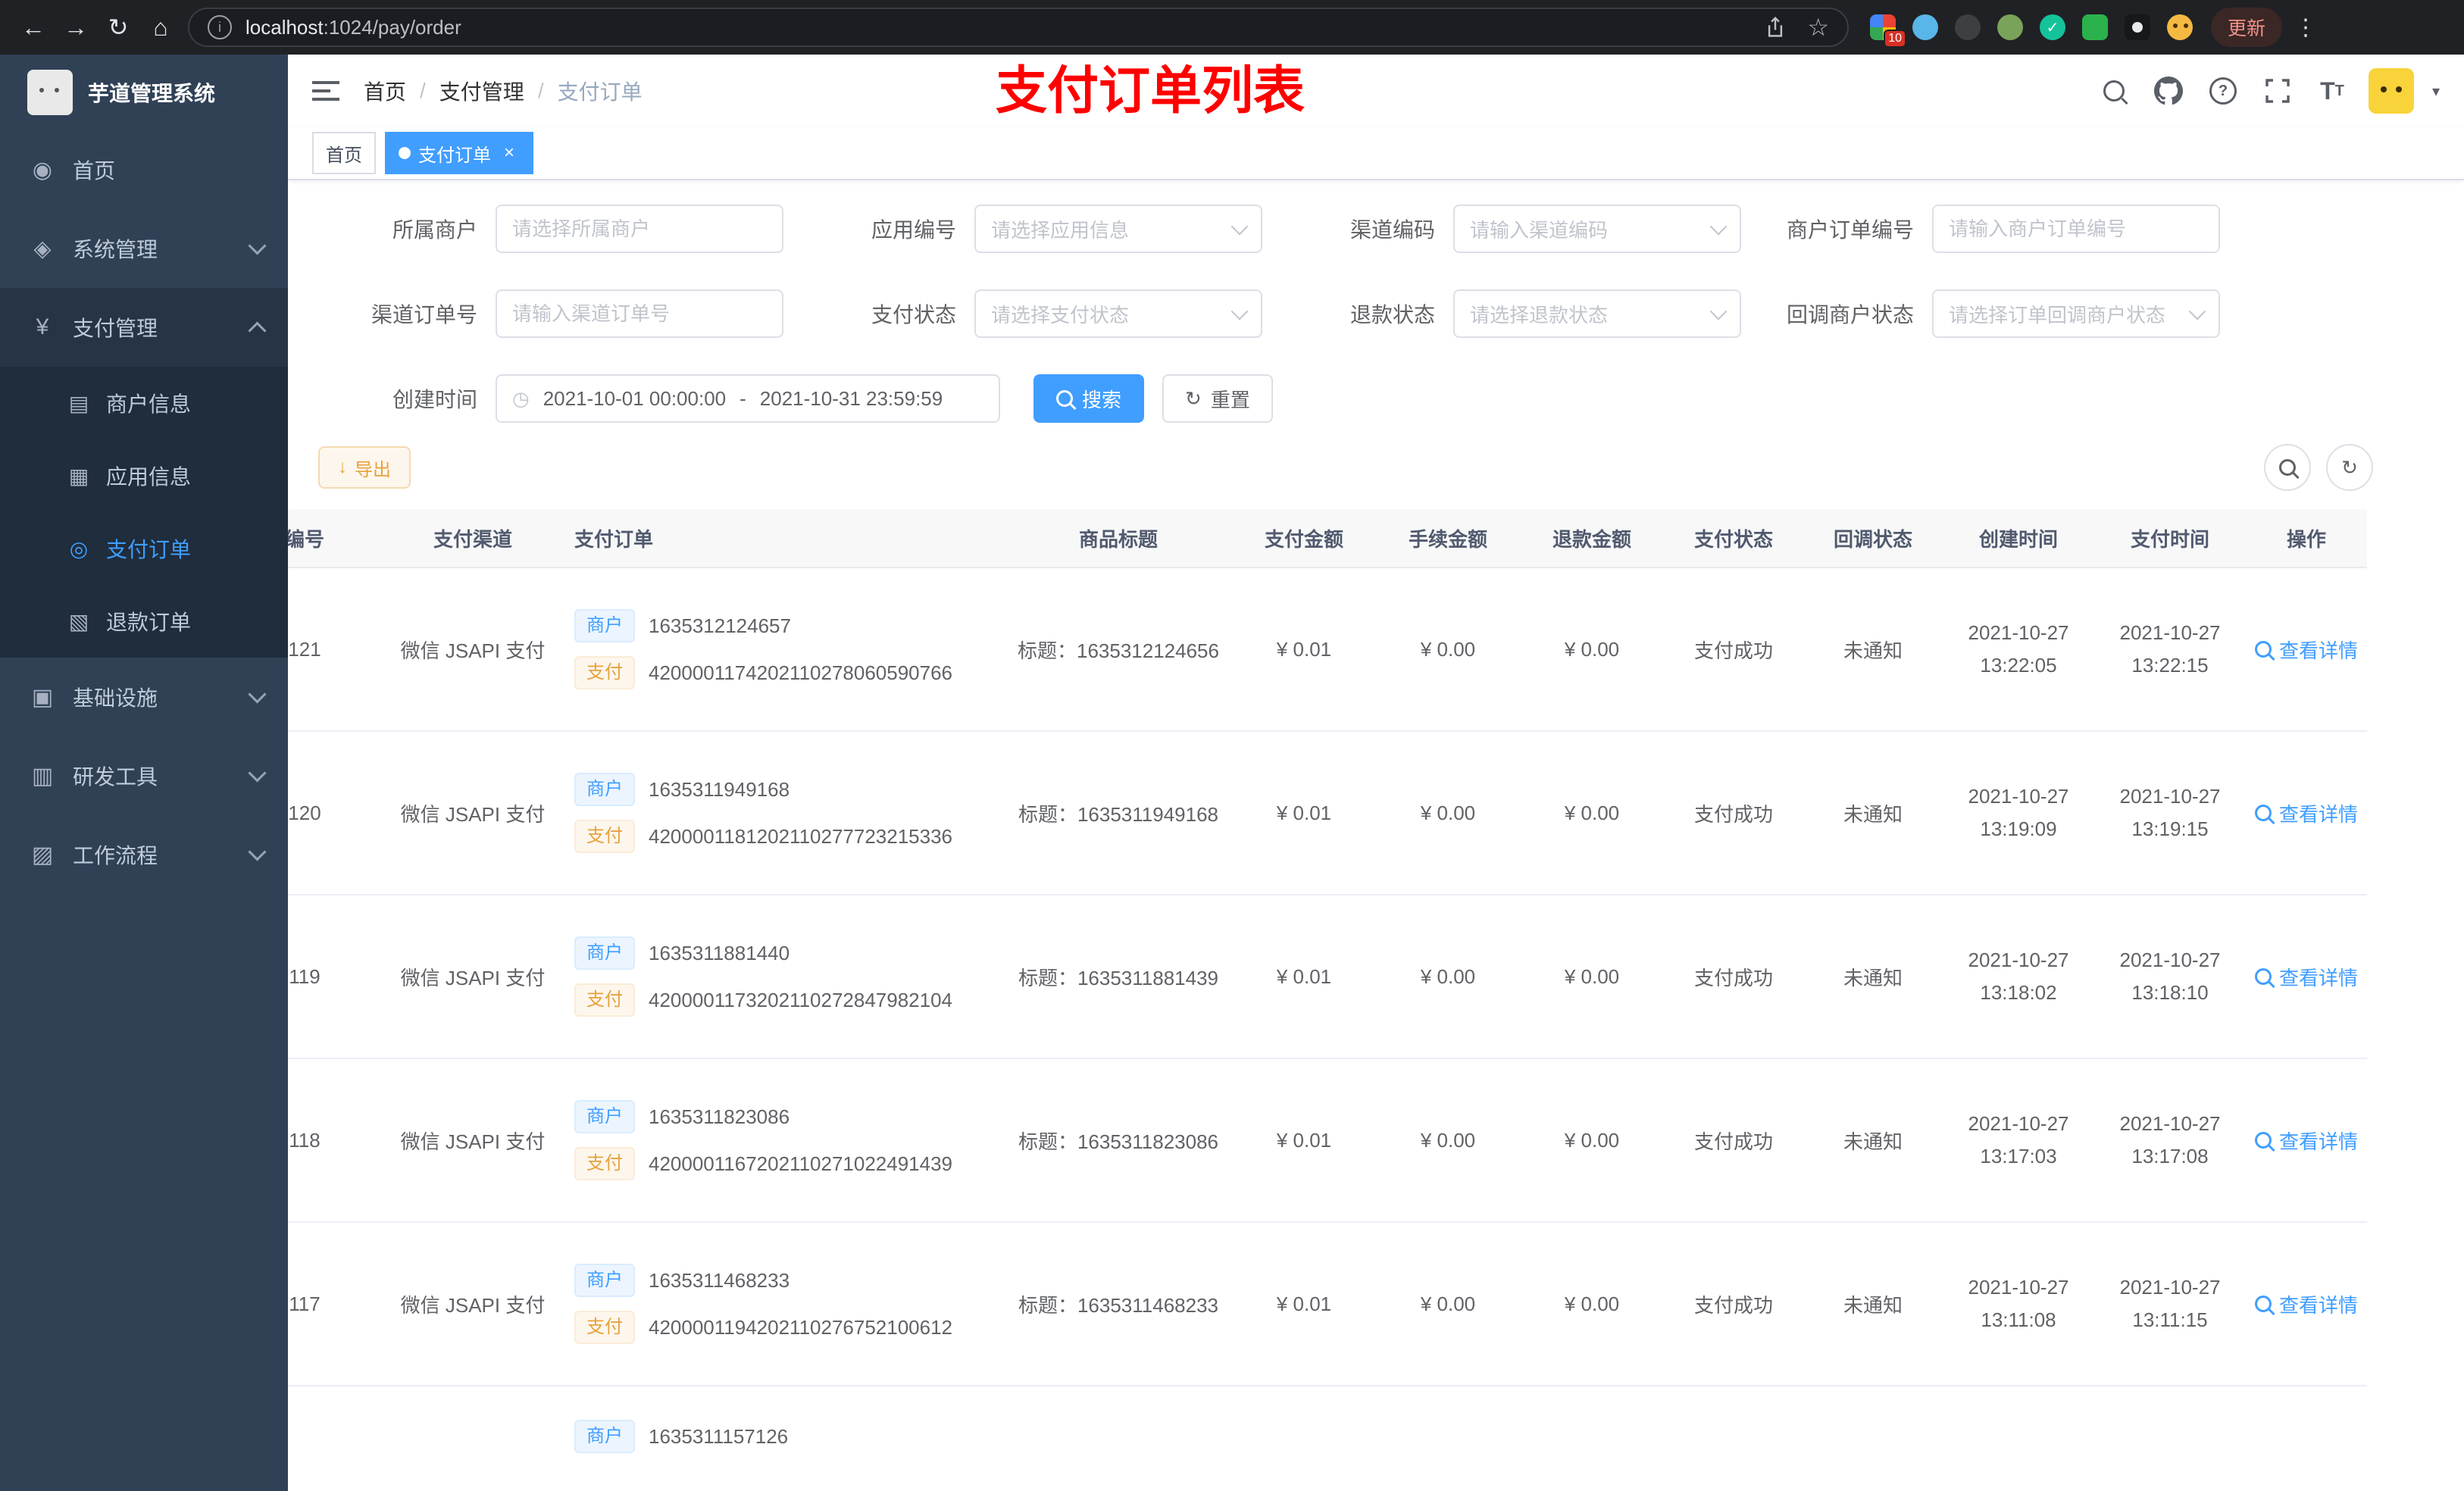 The width and height of the screenshot is (2464, 1491). I want to click on reset-button: ↻ 重置, so click(1217, 398).